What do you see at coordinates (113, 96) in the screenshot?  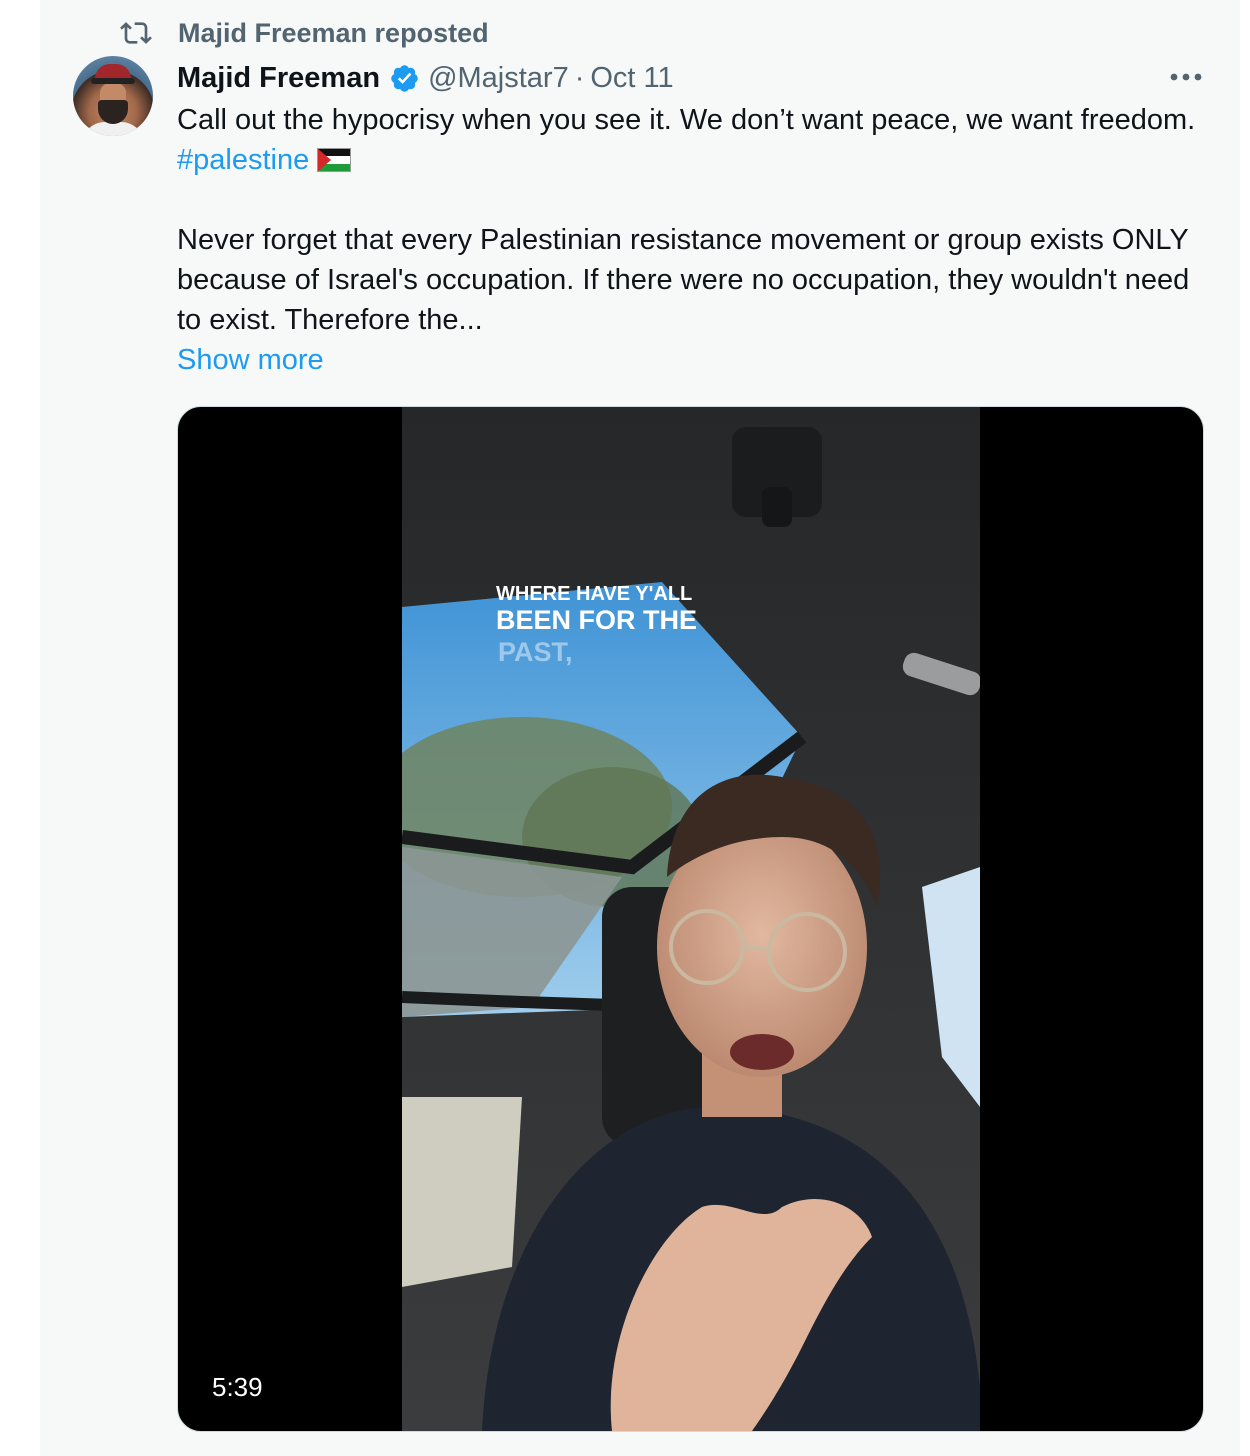 I see `author-avatar` at bounding box center [113, 96].